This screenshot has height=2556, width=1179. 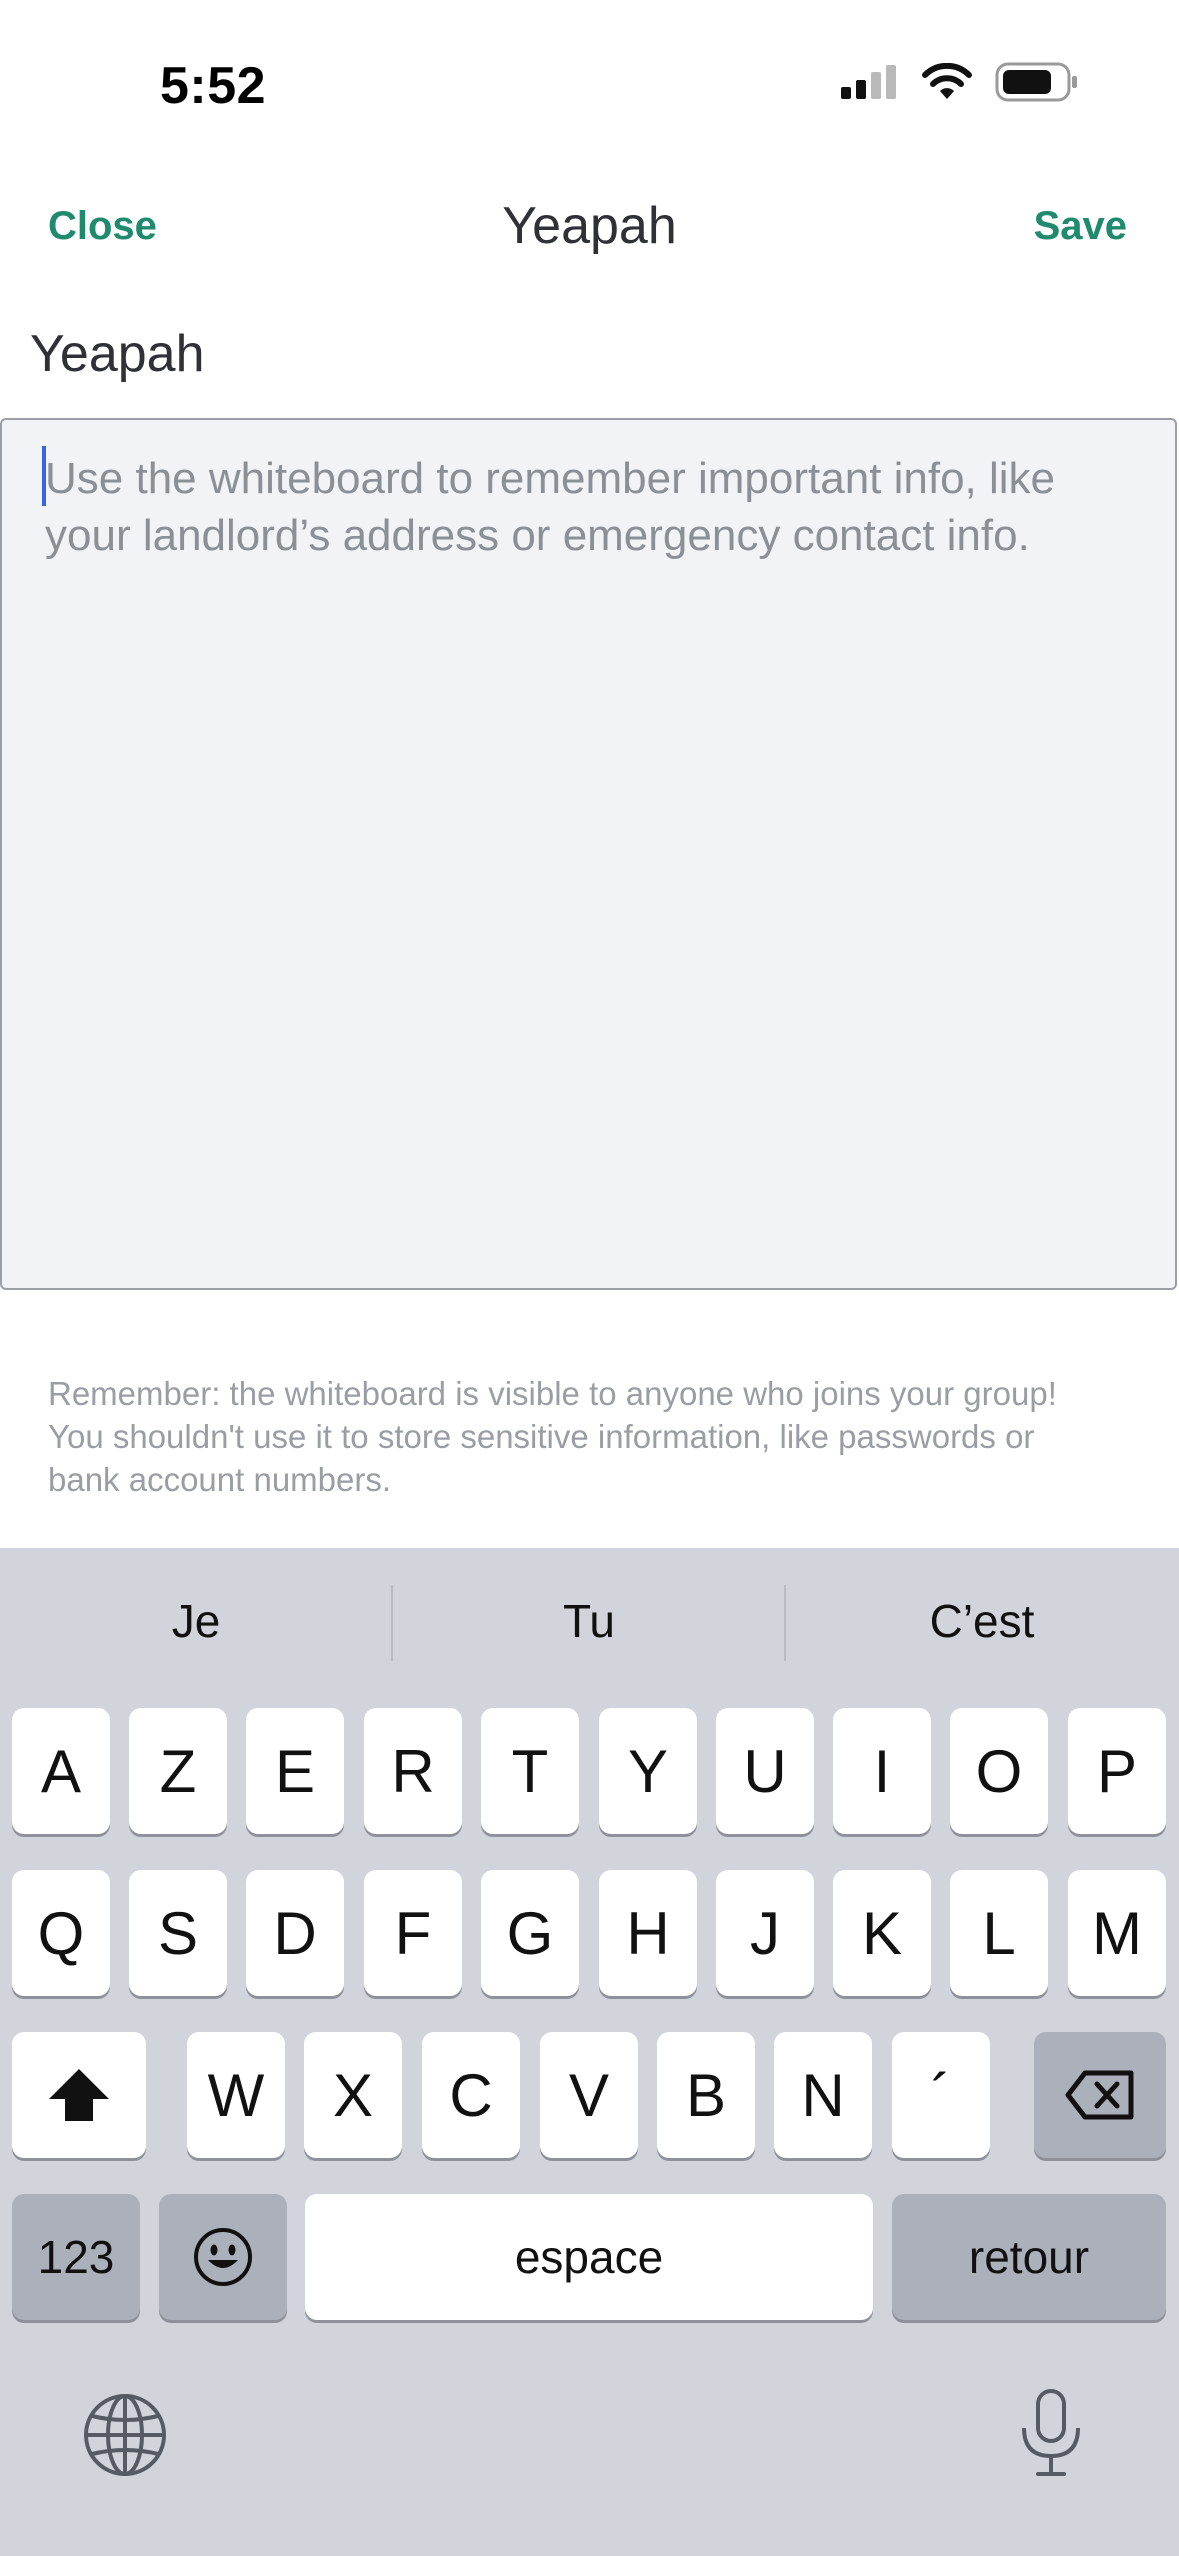 I want to click on status-time: 5:52, so click(x=213, y=86).